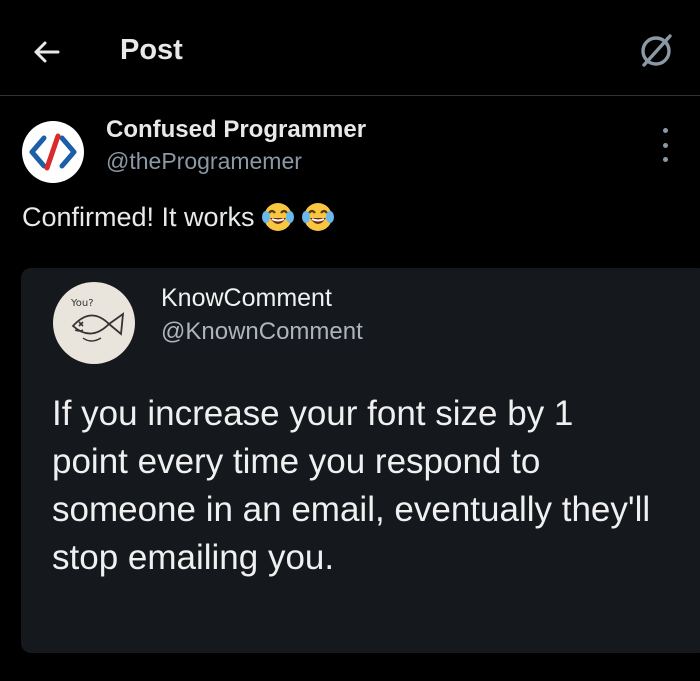  Describe the element at coordinates (151, 50) in the screenshot. I see `page-title: Post` at that location.